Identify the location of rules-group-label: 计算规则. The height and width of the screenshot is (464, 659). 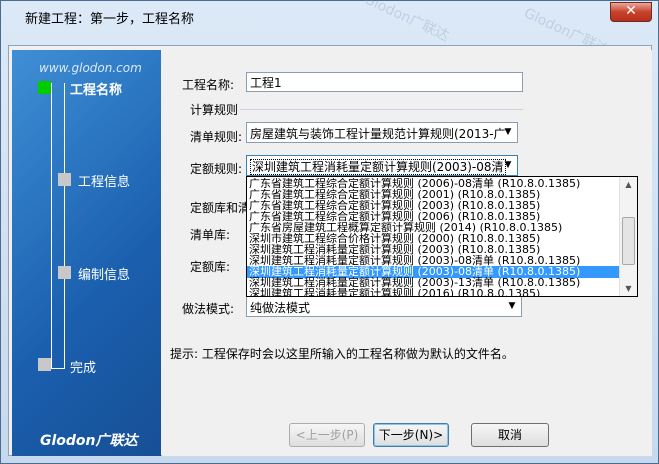
(214, 110).